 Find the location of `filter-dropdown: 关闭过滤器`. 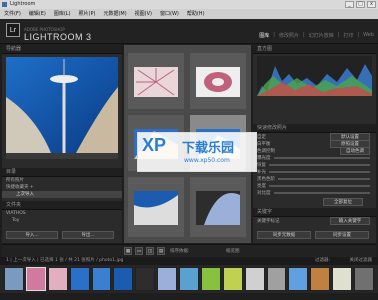

filter-dropdown: 关闭过滤器 is located at coordinates (361, 261).